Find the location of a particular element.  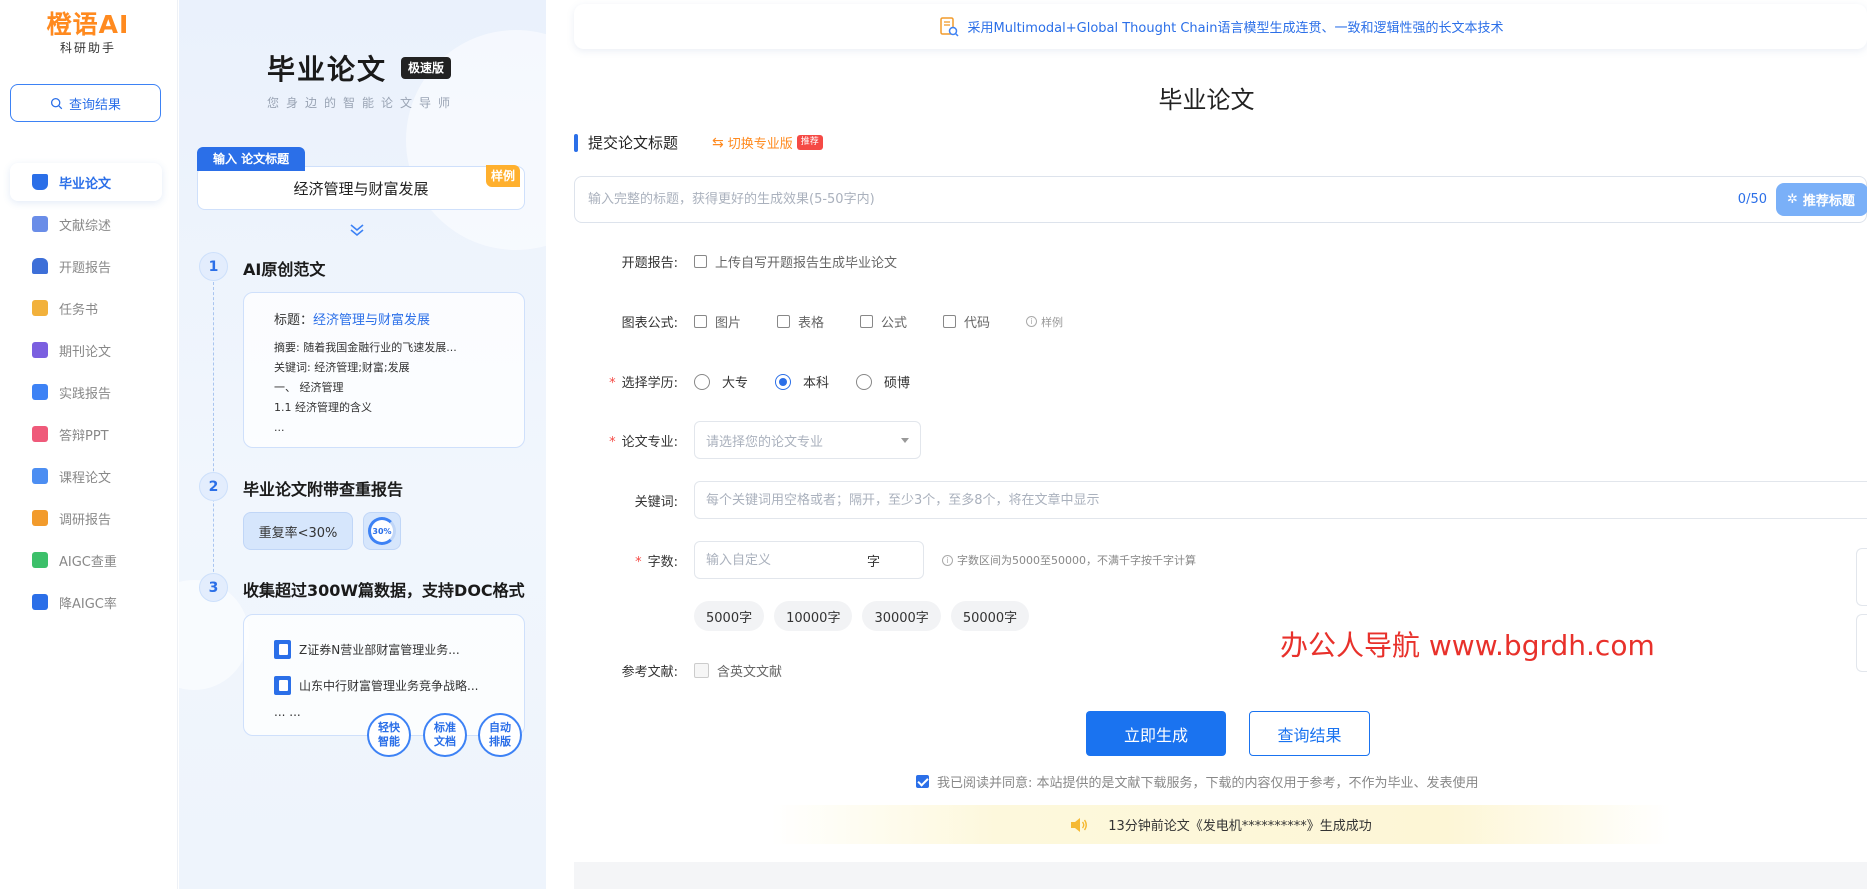

nav-item-practice-report: 实践报告 is located at coordinates (86, 392).